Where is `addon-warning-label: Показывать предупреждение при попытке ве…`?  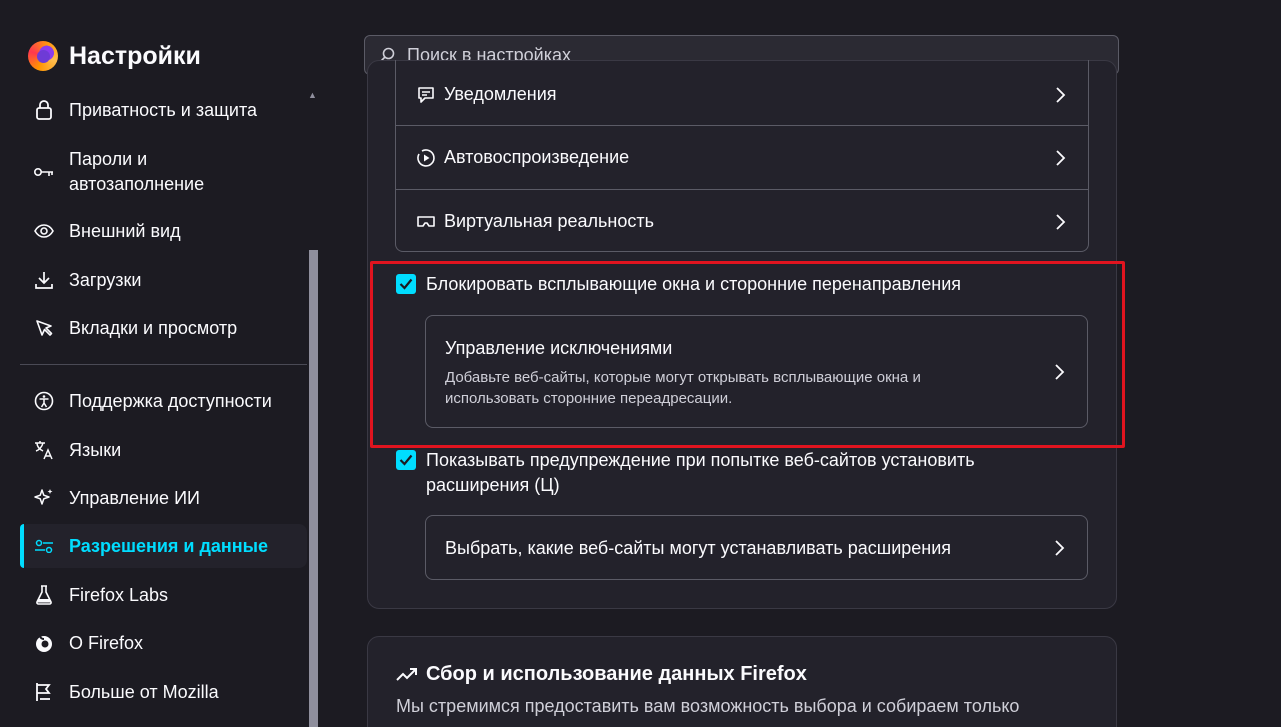 addon-warning-label: Показывать предупреждение при попытке ве… is located at coordinates (736, 473).